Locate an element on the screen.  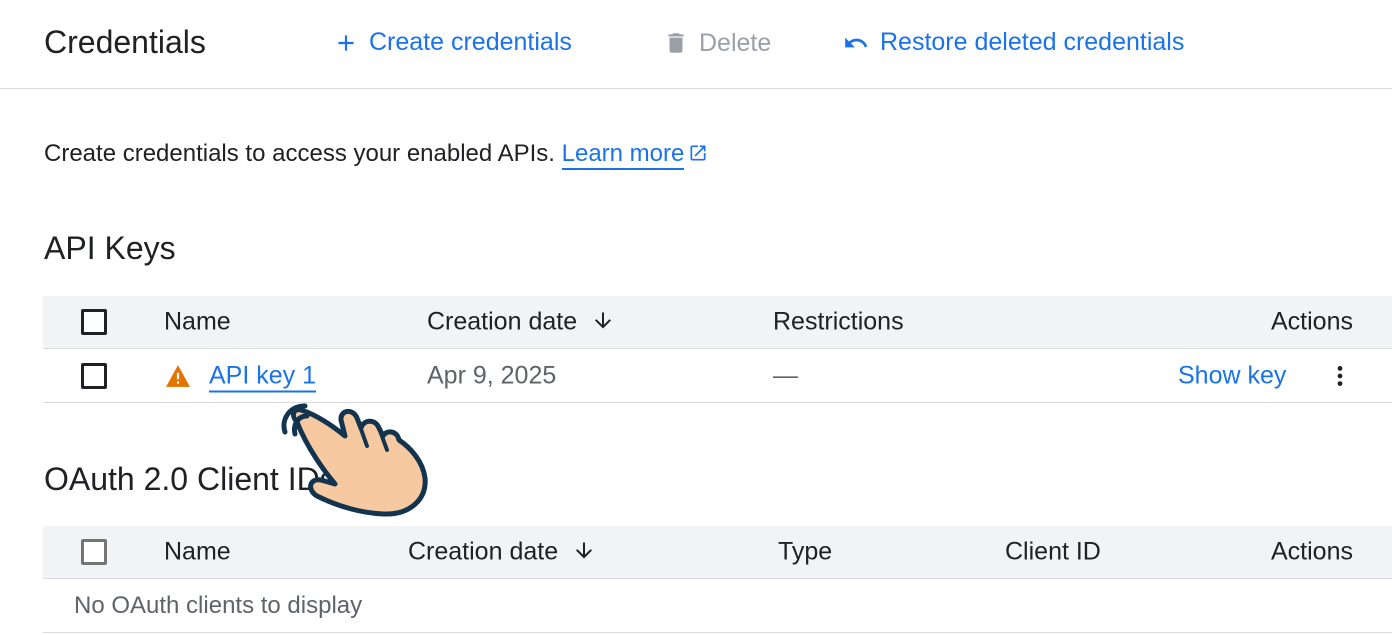
plus-icon is located at coordinates (346, 42).